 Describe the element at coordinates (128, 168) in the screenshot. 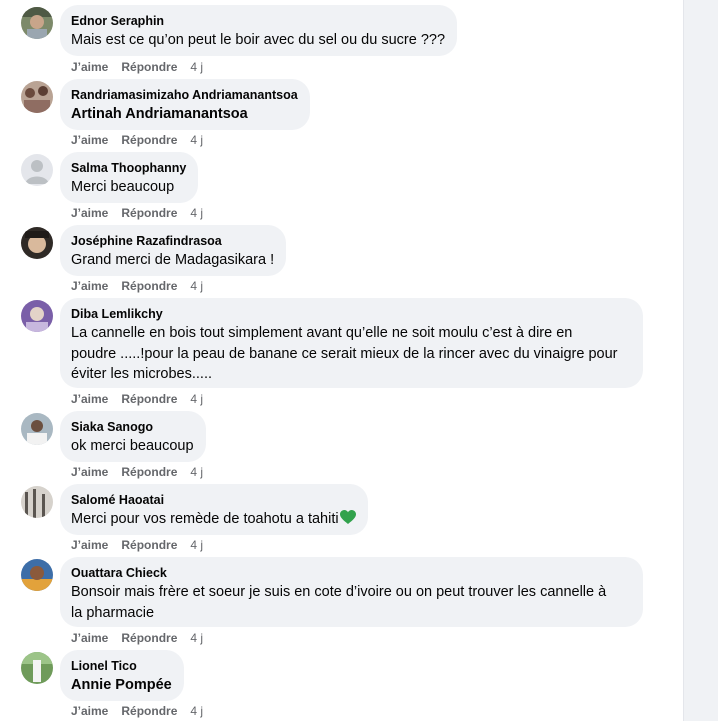

I see `comment-author: Salma Thoophanny` at that location.